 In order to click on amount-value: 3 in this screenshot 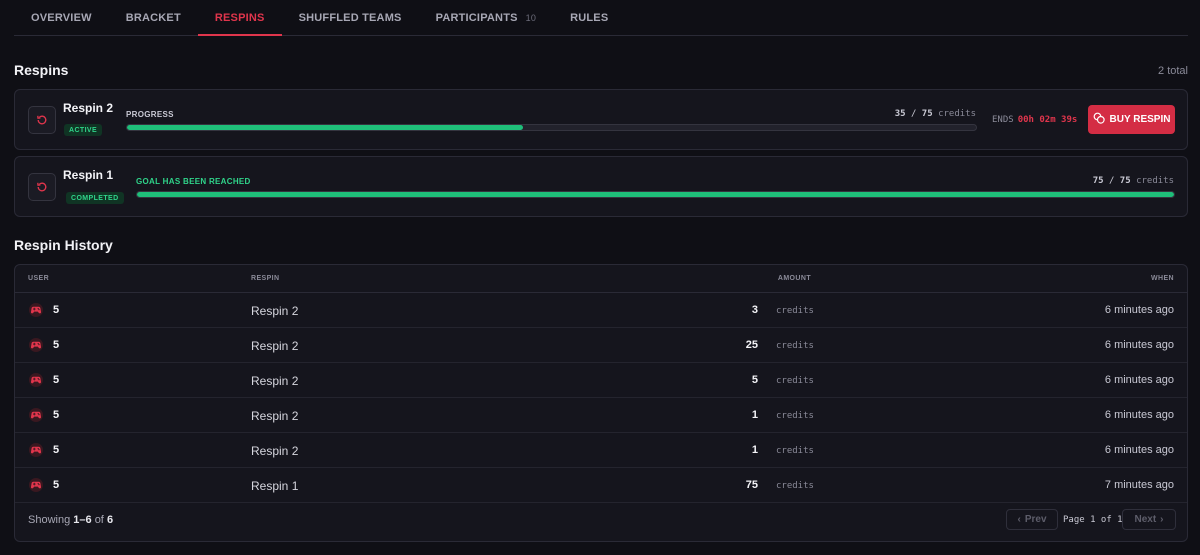, I will do `click(754, 310)`.